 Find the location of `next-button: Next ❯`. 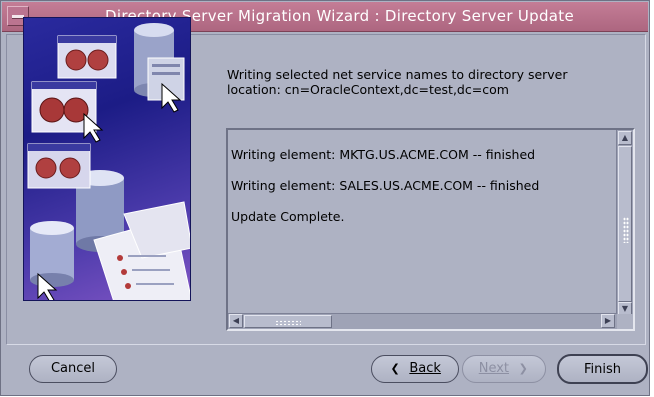

next-button: Next ❯ is located at coordinates (504, 369).